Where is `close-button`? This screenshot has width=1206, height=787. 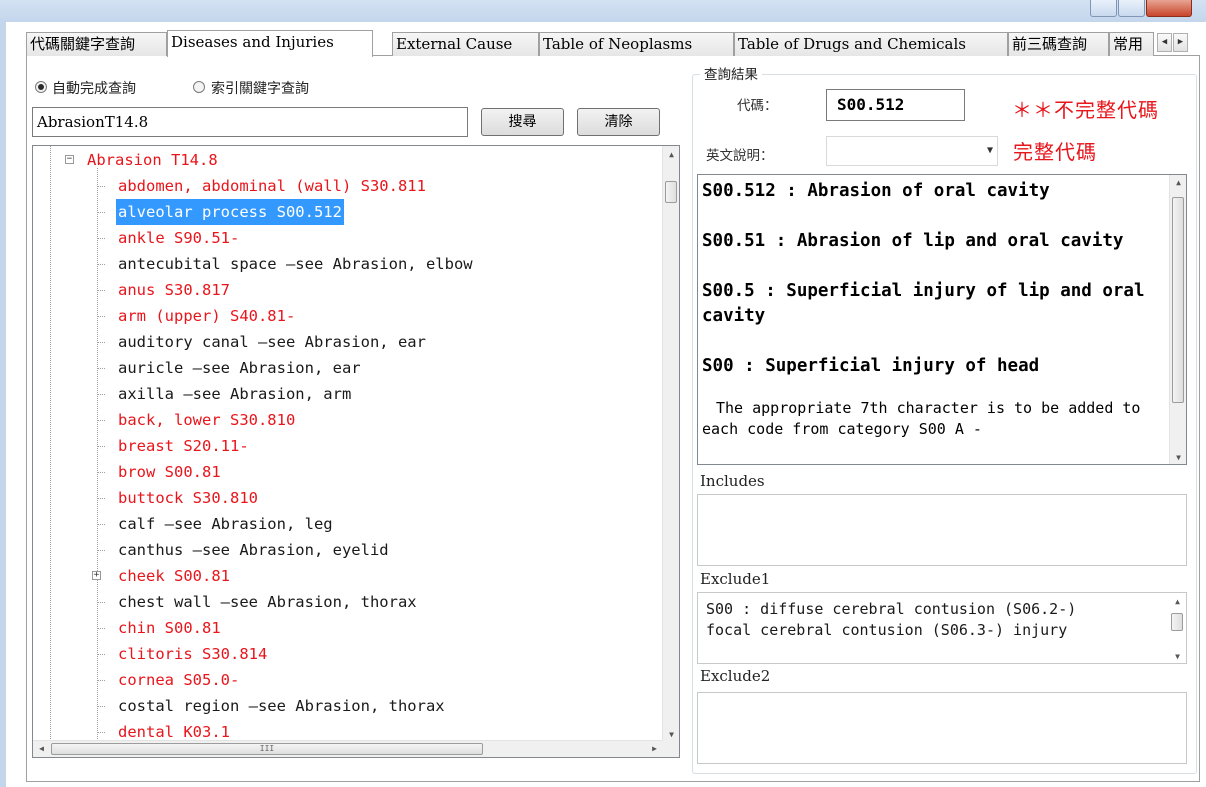
close-button is located at coordinates (1169, 8).